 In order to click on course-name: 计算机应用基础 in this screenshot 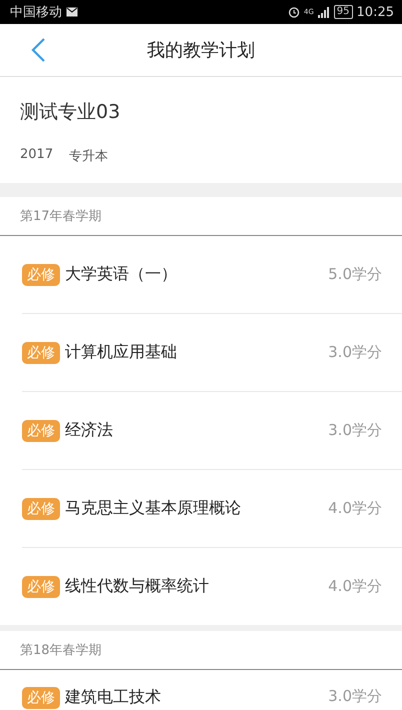, I will do `click(121, 352)`.